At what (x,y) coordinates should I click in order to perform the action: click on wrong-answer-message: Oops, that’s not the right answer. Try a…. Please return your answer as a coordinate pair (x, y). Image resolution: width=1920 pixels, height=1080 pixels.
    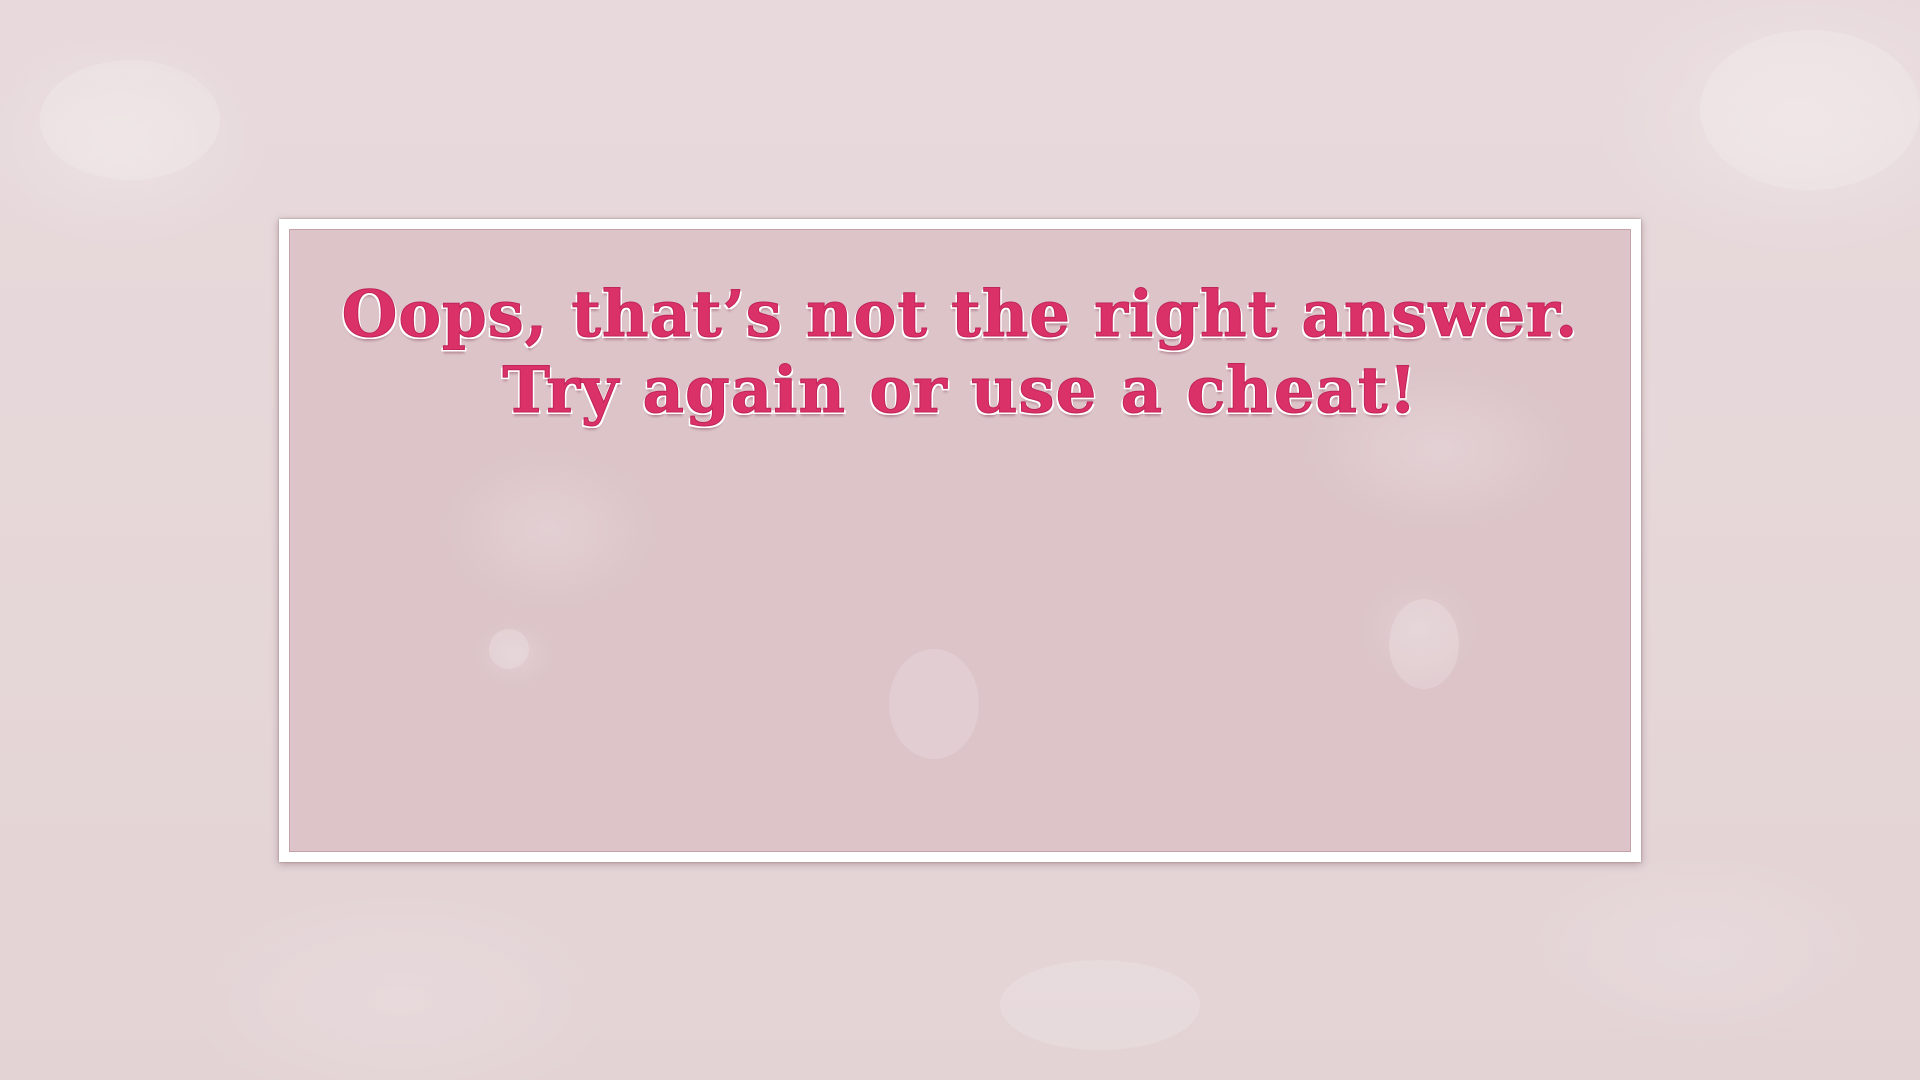
    Looking at the image, I should click on (960, 353).